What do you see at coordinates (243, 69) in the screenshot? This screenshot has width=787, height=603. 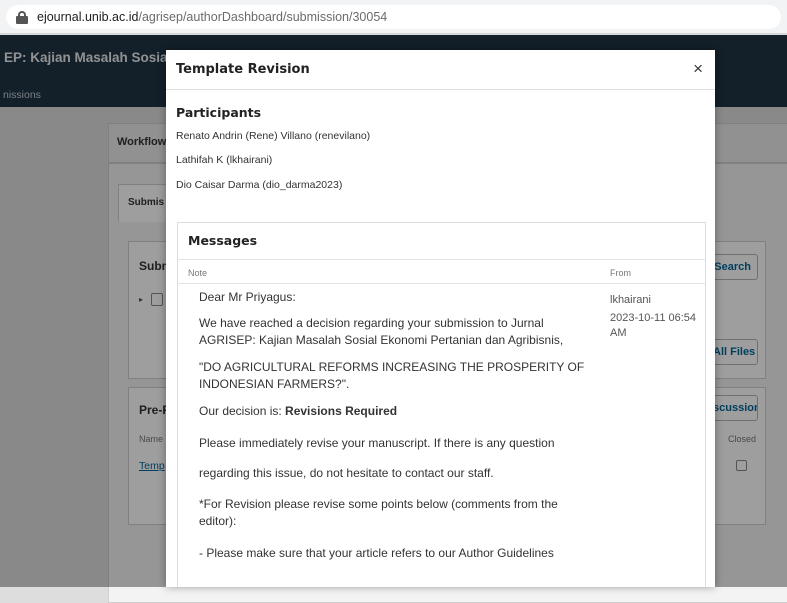 I see `modal-title: Template Revision` at bounding box center [243, 69].